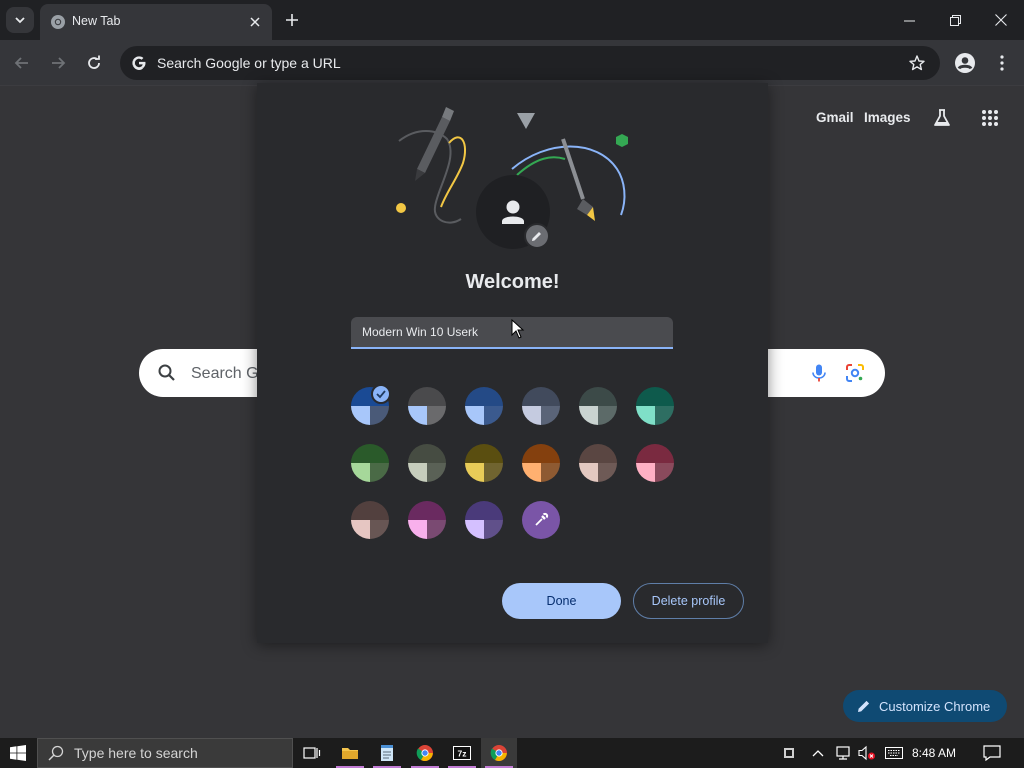  I want to click on action-center-button, so click(992, 753).